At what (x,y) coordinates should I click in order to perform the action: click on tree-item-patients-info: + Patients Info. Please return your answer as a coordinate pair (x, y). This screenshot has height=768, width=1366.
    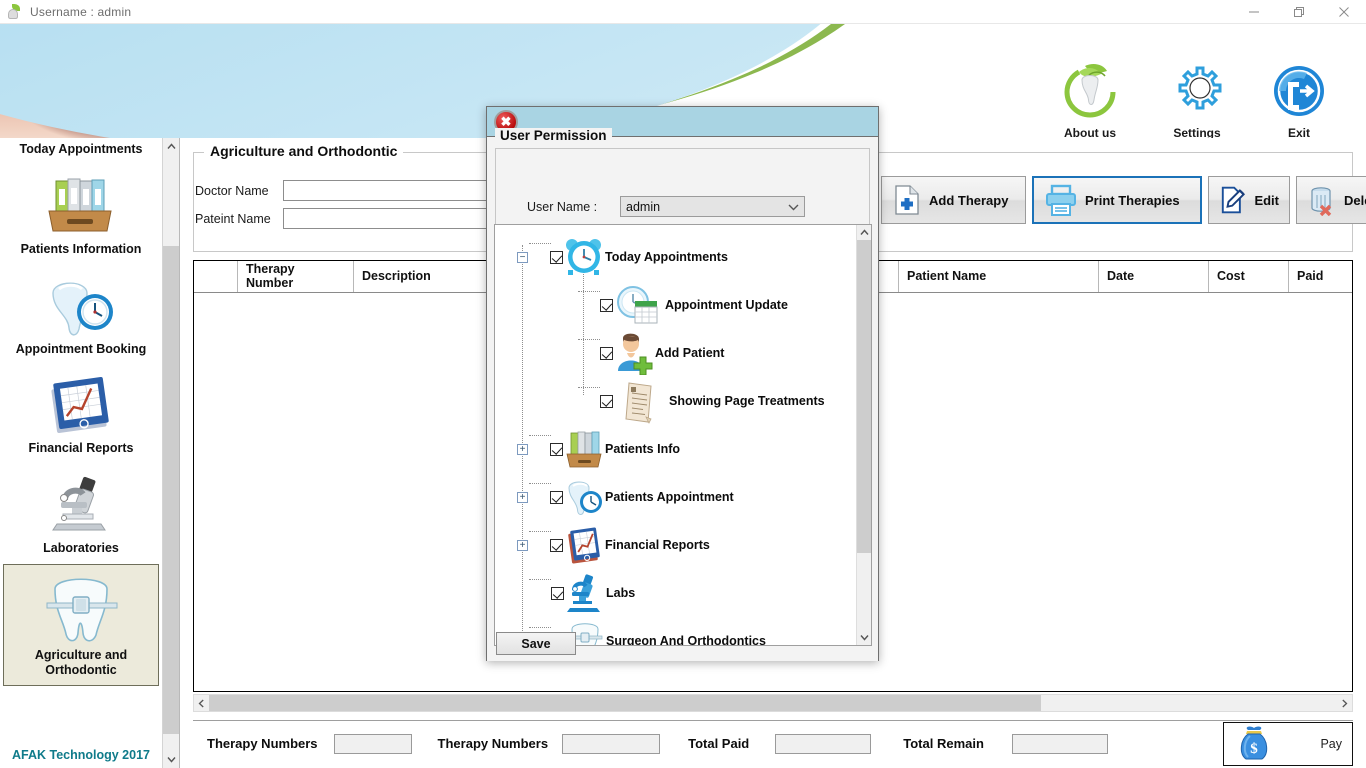
    Looking at the image, I should click on (598, 449).